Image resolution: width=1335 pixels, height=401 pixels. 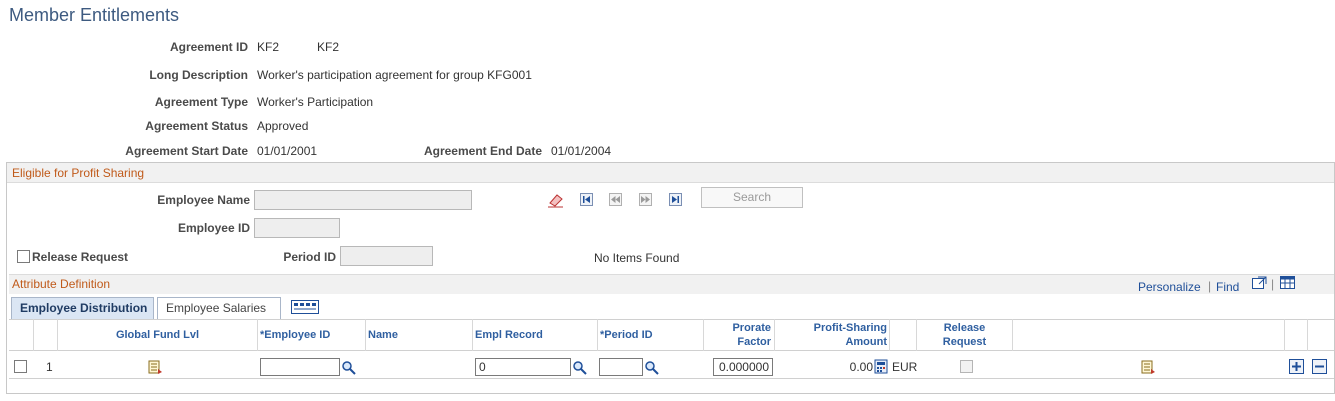 I want to click on calculator-icon, so click(x=881, y=366).